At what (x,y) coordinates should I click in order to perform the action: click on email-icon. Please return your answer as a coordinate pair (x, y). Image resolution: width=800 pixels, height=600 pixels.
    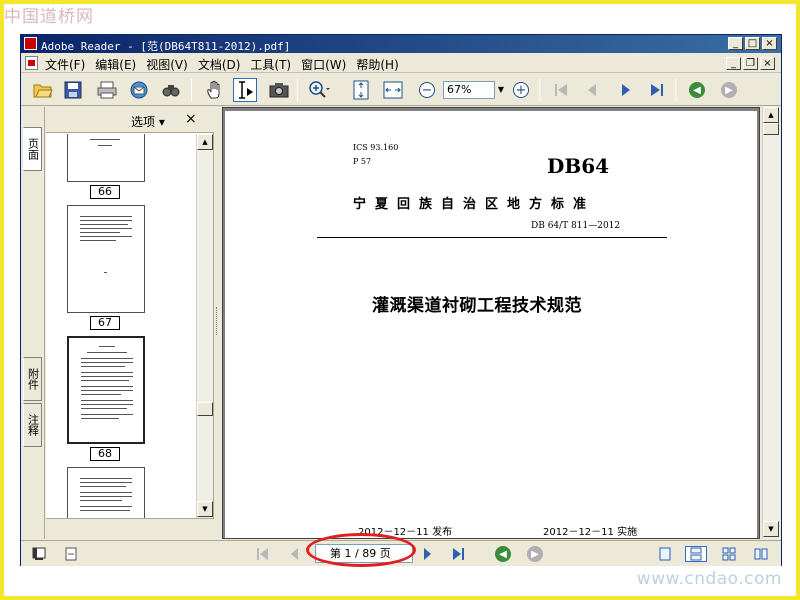
    Looking at the image, I should click on (139, 90).